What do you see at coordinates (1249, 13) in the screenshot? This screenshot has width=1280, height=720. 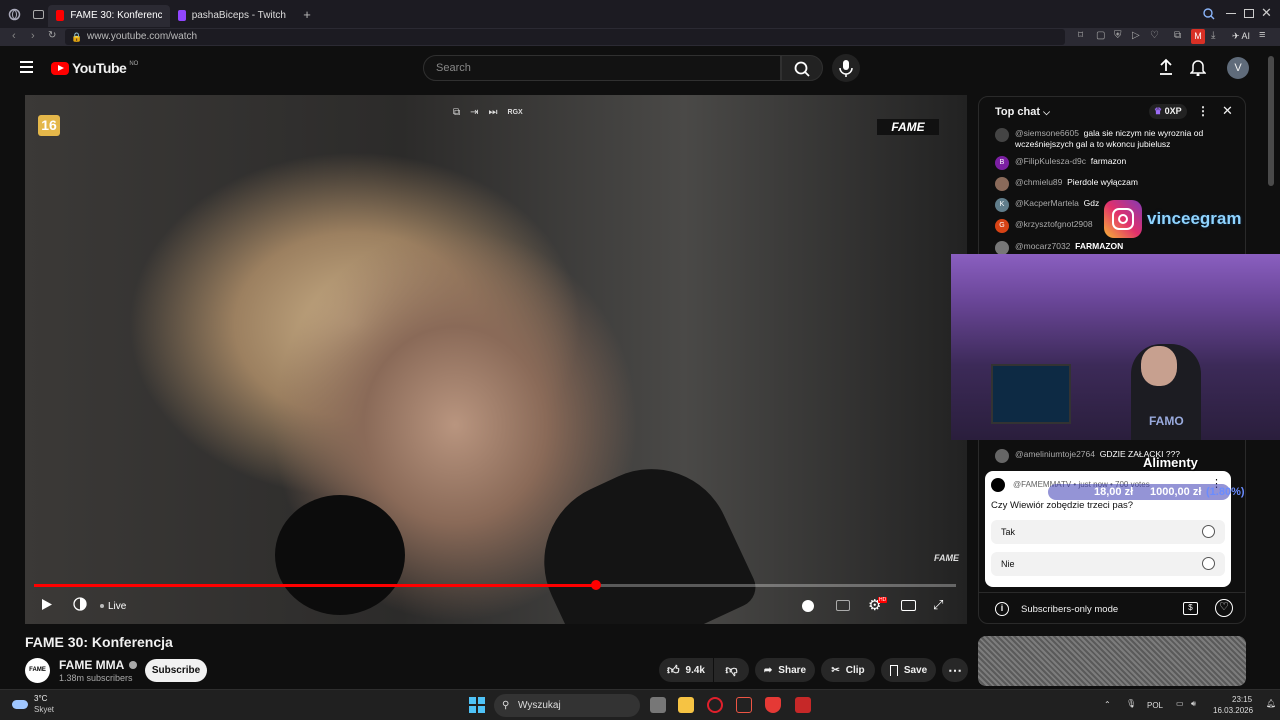 I see `window-maximize-button` at bounding box center [1249, 13].